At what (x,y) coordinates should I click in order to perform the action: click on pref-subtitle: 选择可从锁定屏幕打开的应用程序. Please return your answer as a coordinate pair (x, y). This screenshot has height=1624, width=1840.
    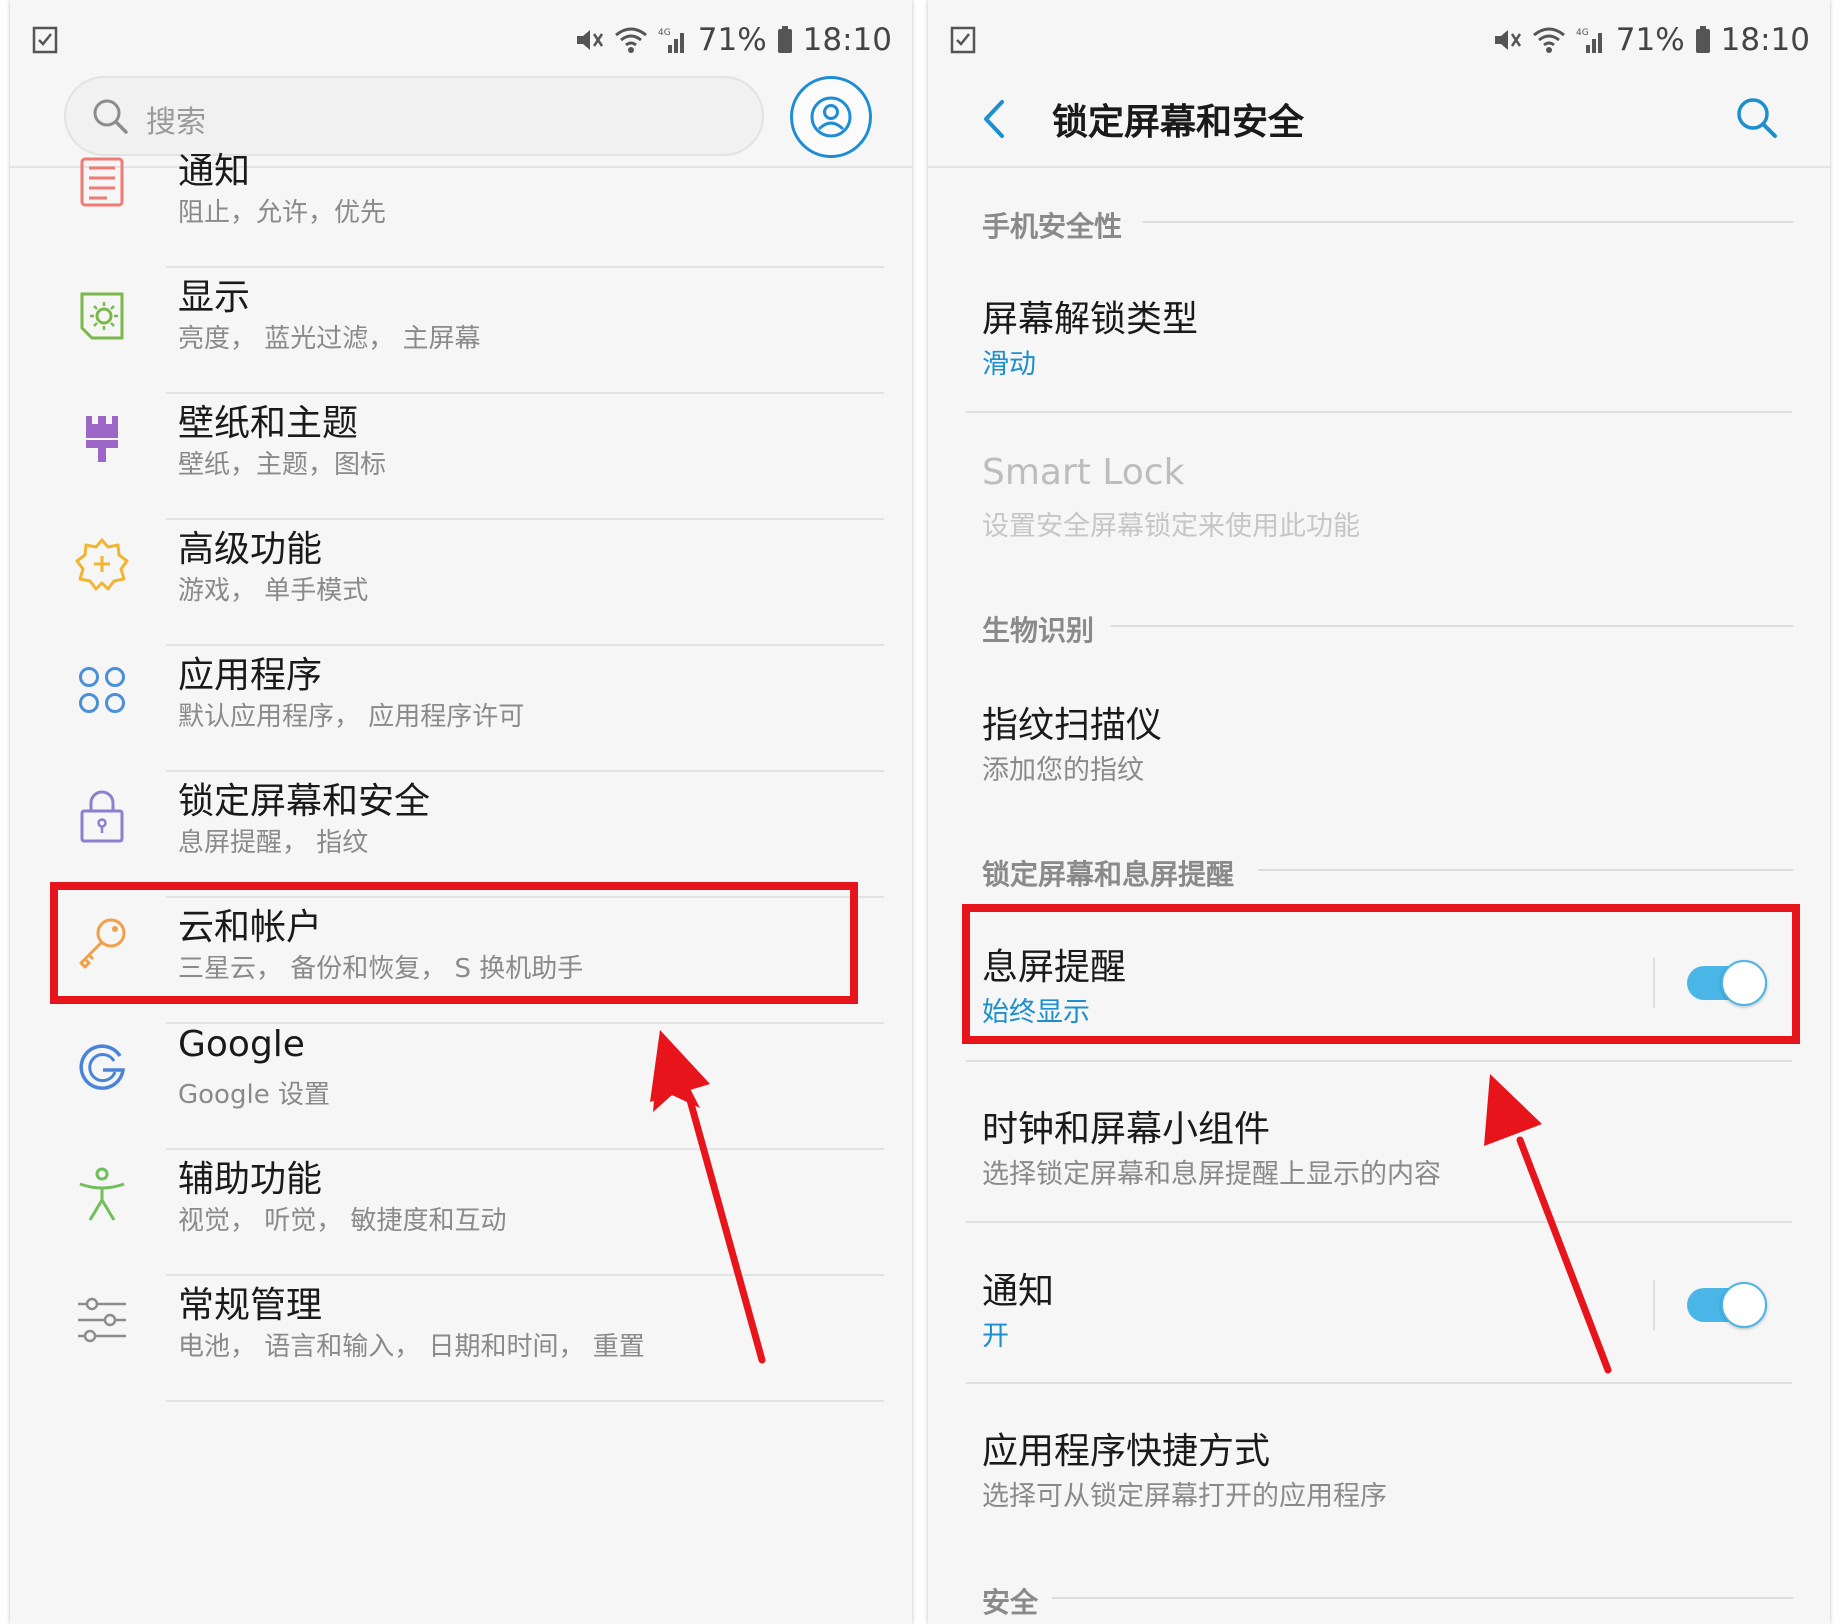
    Looking at the image, I should click on (1184, 1496).